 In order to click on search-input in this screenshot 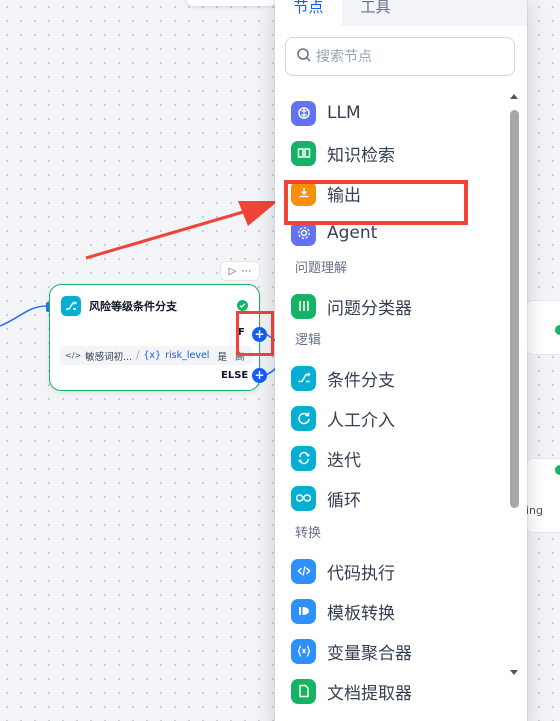, I will do `click(411, 56)`.